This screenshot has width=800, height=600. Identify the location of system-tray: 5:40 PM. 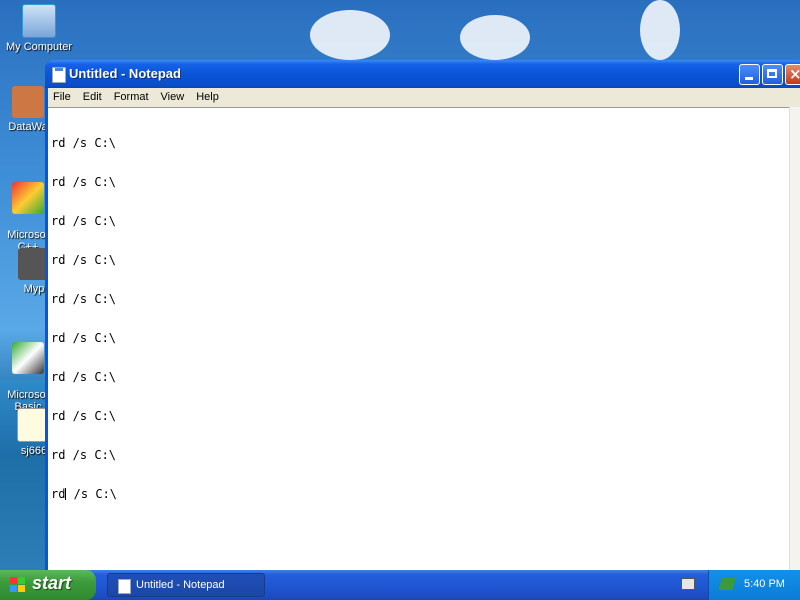
(754, 585).